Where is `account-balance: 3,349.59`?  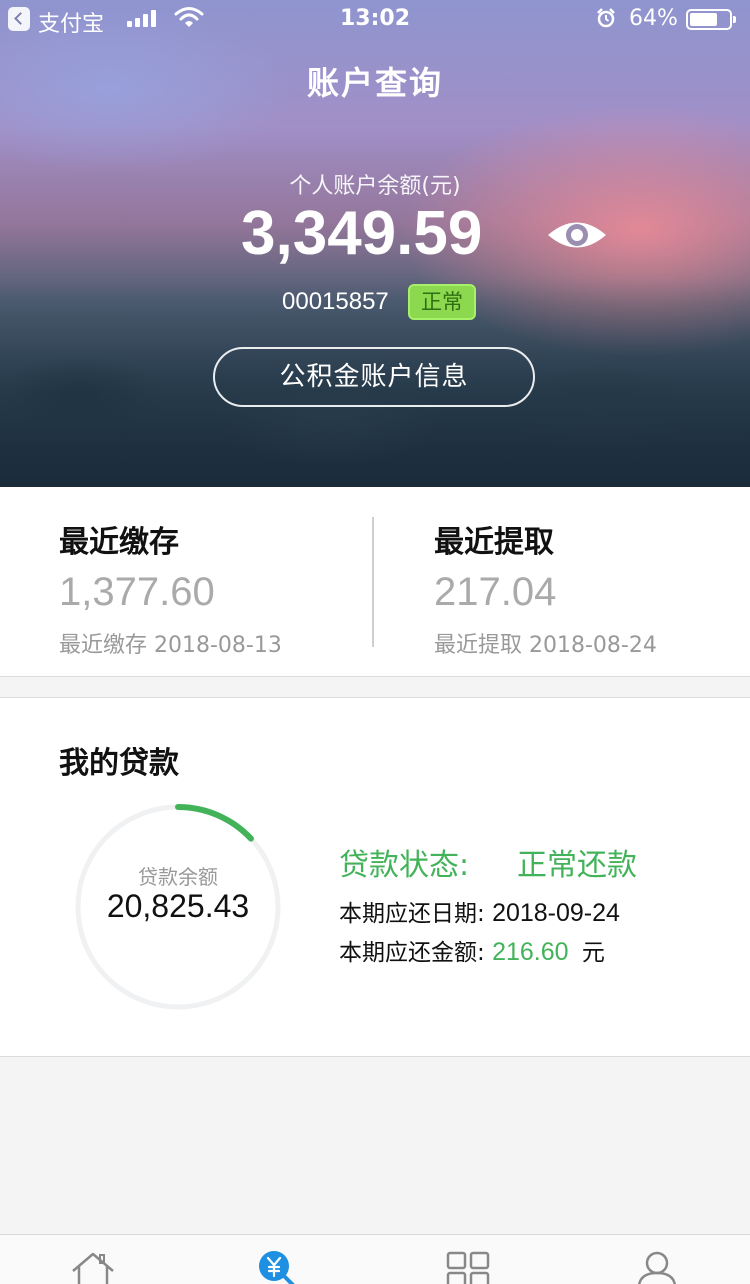
account-balance: 3,349.59 is located at coordinates (362, 233).